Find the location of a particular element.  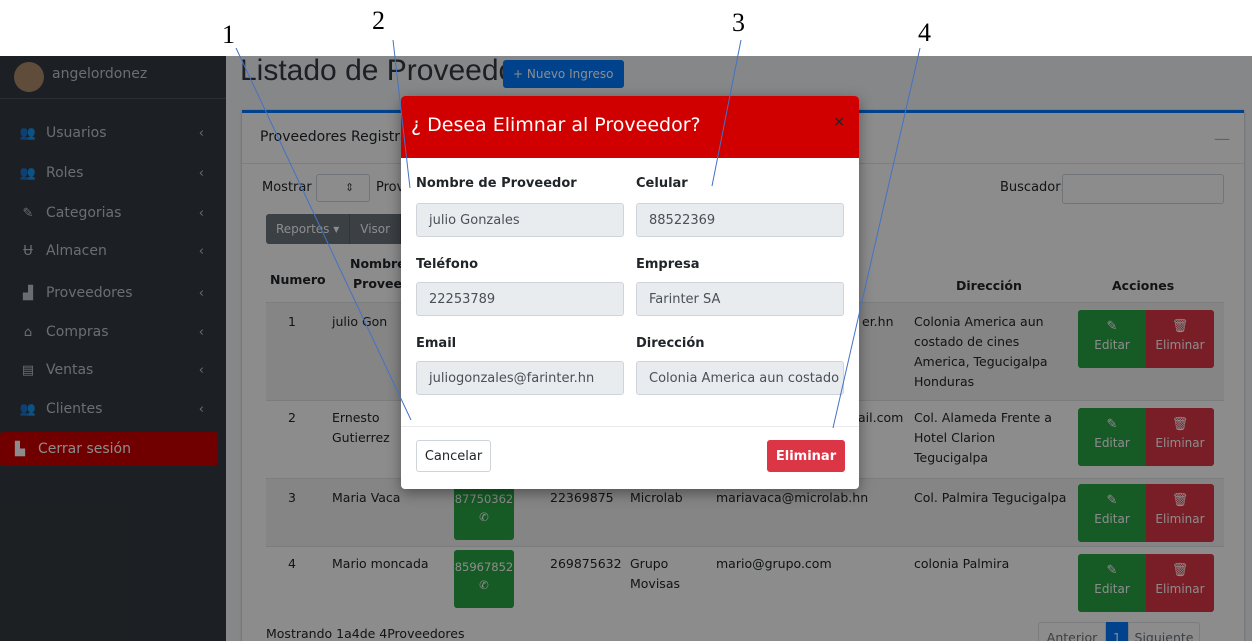

confirm-delete-button: Eliminar is located at coordinates (806, 456).